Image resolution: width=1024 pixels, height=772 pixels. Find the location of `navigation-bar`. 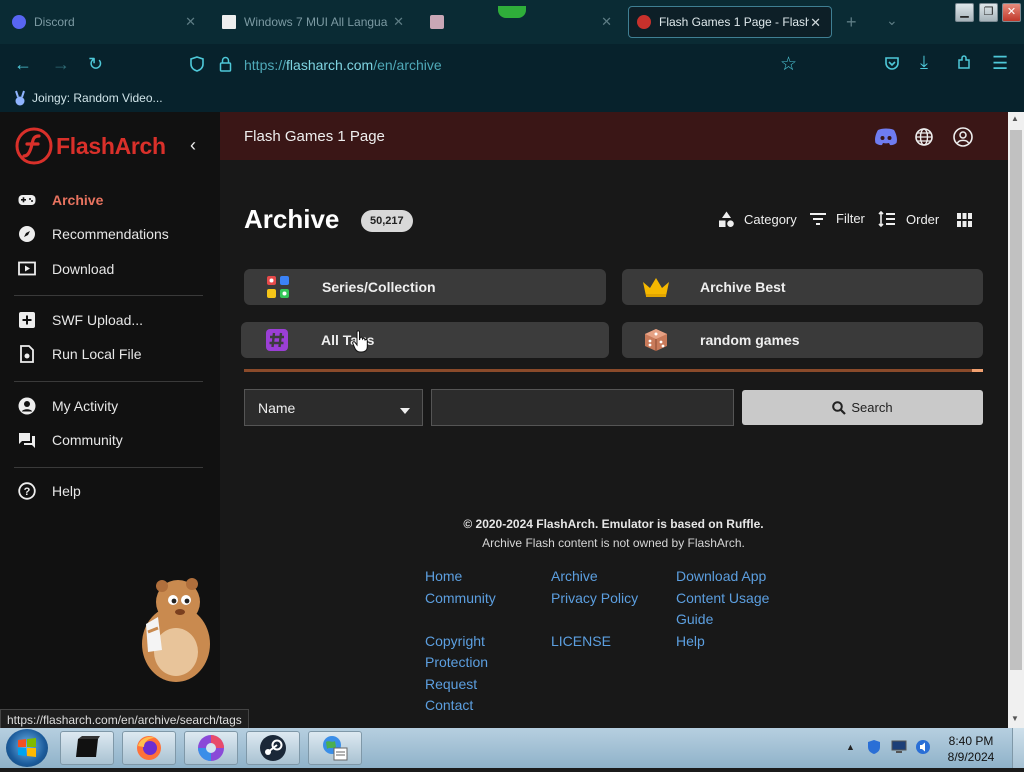

navigation-bar is located at coordinates (512, 65).